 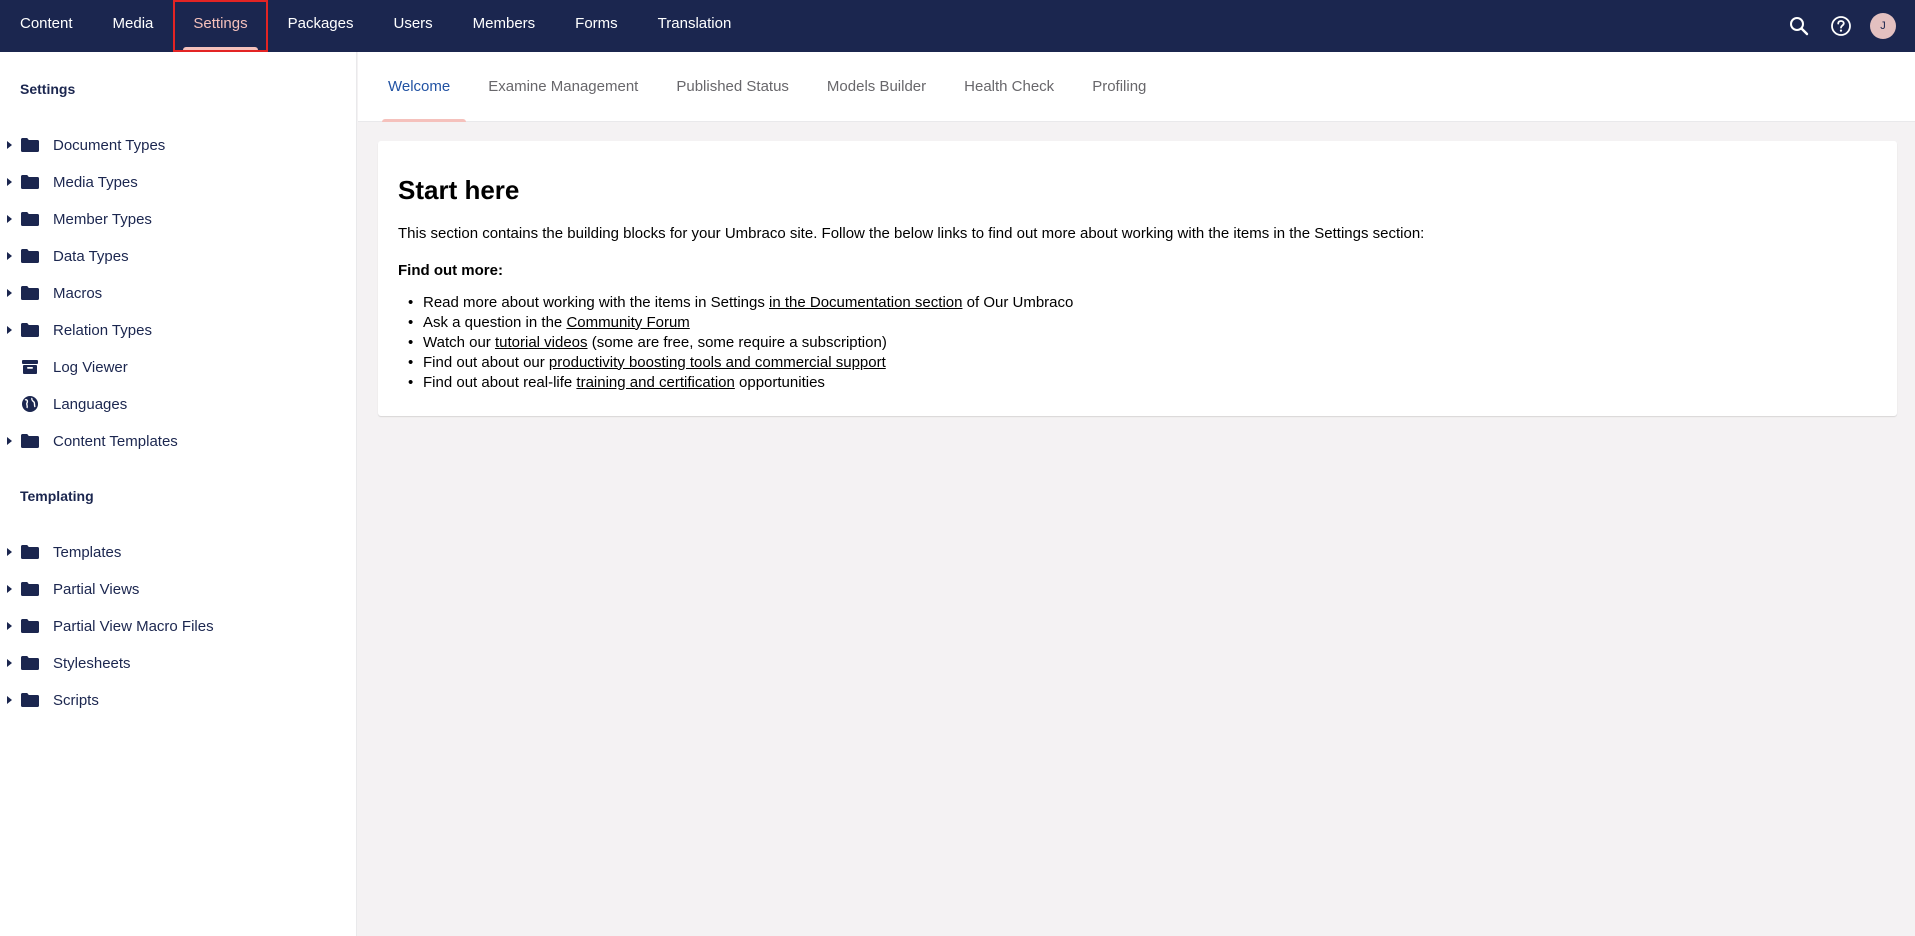 What do you see at coordinates (459, 342) in the screenshot?
I see `list-item-text: Watch our` at bounding box center [459, 342].